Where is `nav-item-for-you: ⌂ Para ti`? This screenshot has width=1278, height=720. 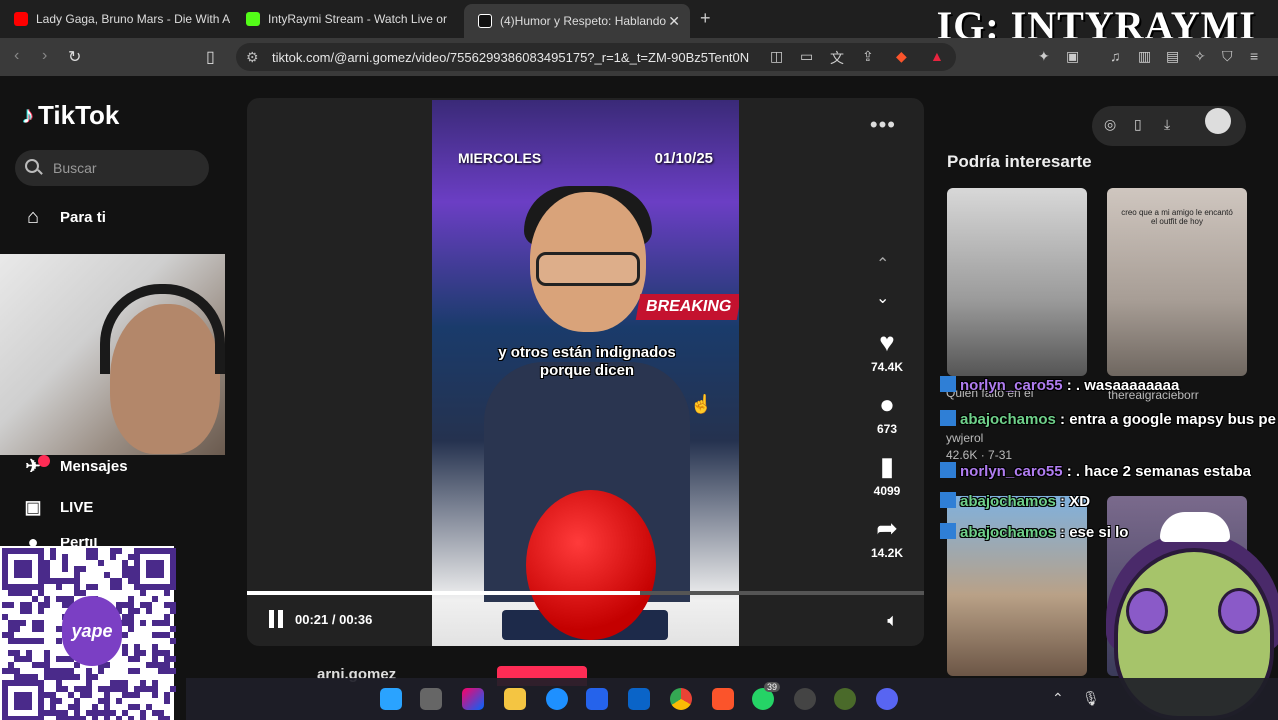
nav-item-for-you: ⌂ Para ti is located at coordinates (63, 217).